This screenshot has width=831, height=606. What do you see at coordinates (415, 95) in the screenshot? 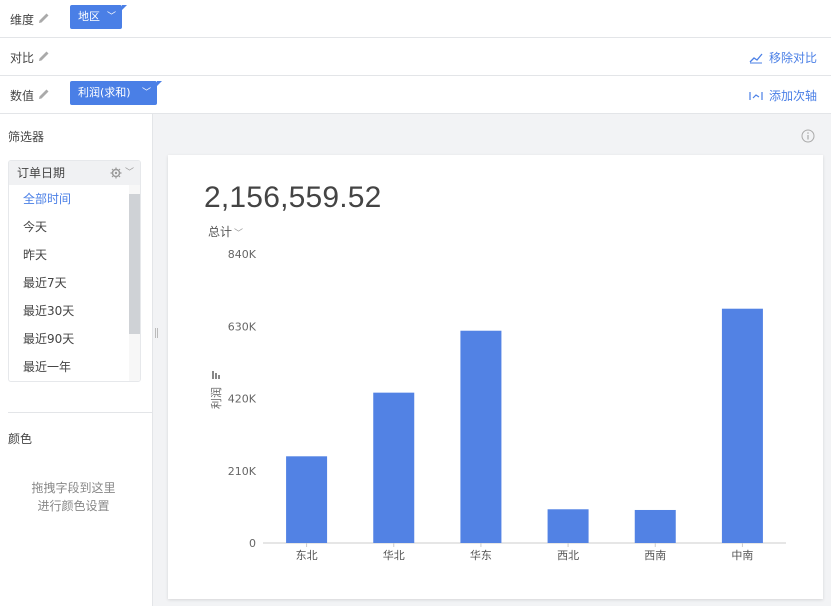
I see `value-shelf: 数值 利润(求和) ﹀ 添加次轴` at bounding box center [415, 95].